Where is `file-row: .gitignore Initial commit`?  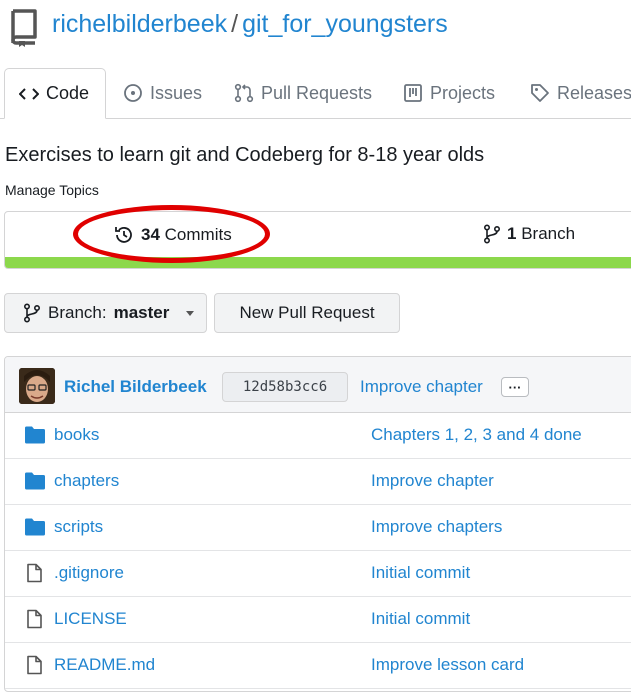 file-row: .gitignore Initial commit is located at coordinates (318, 573).